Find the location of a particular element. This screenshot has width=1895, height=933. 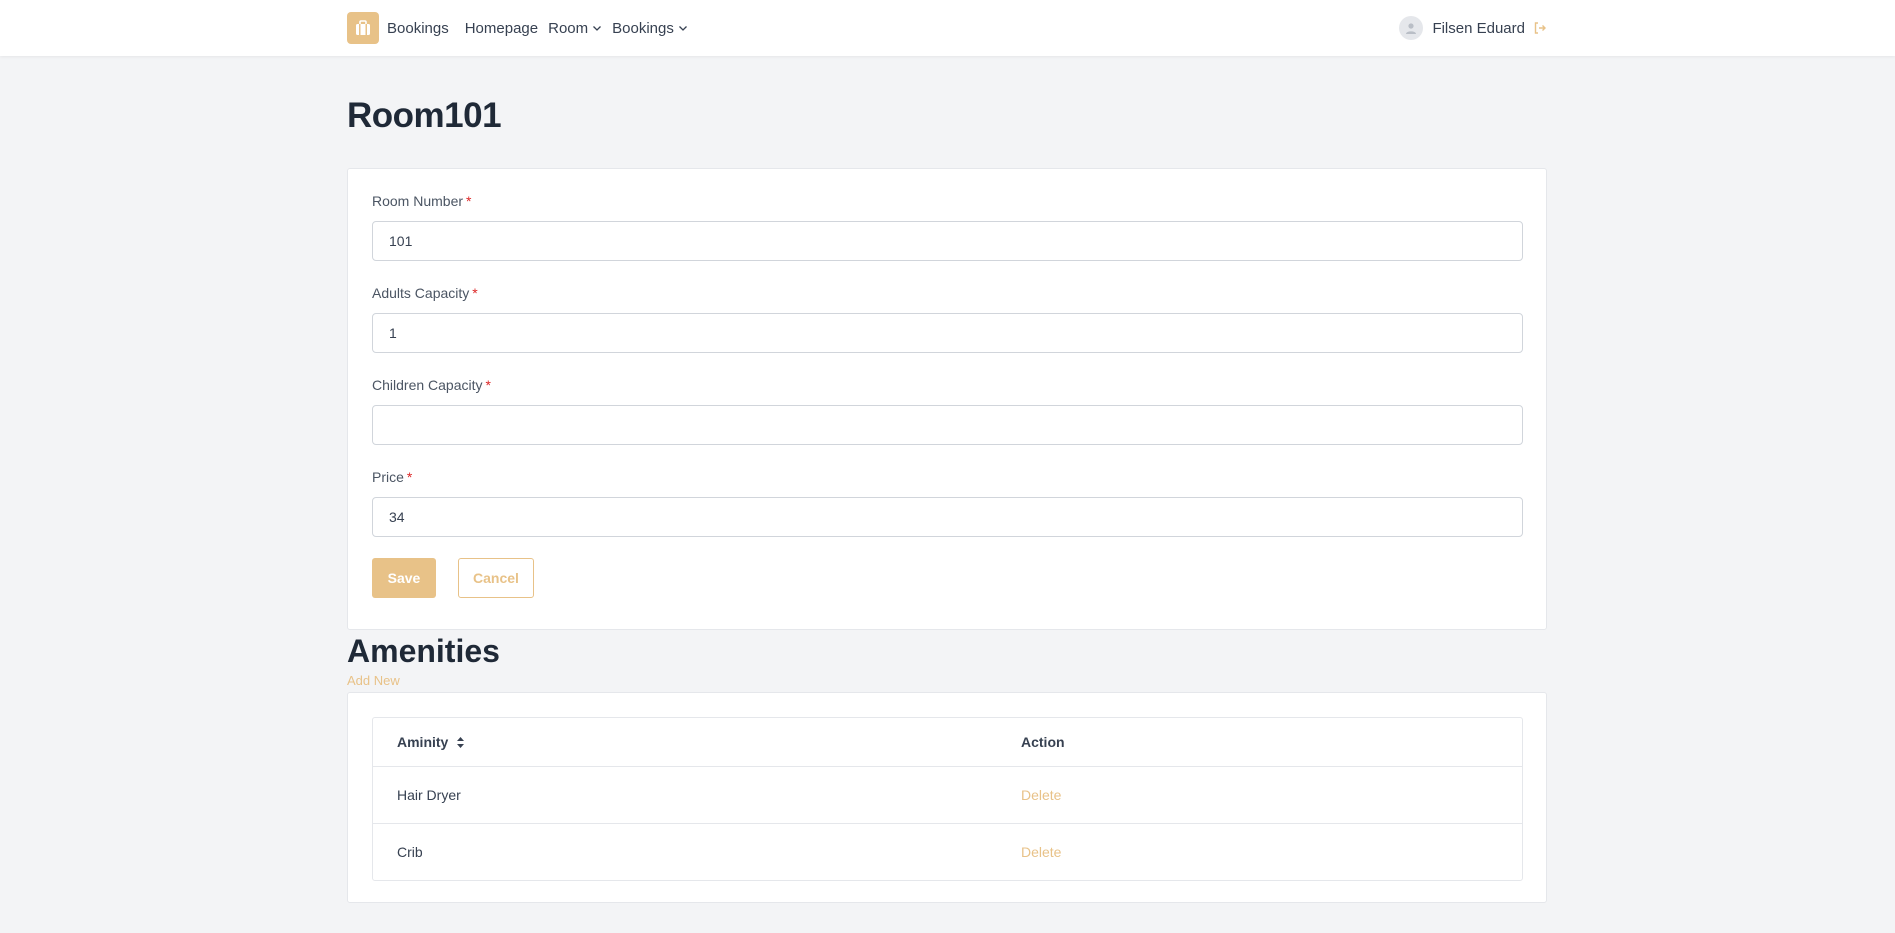

nav-links: Homepage Room Bookings is located at coordinates (581, 28).